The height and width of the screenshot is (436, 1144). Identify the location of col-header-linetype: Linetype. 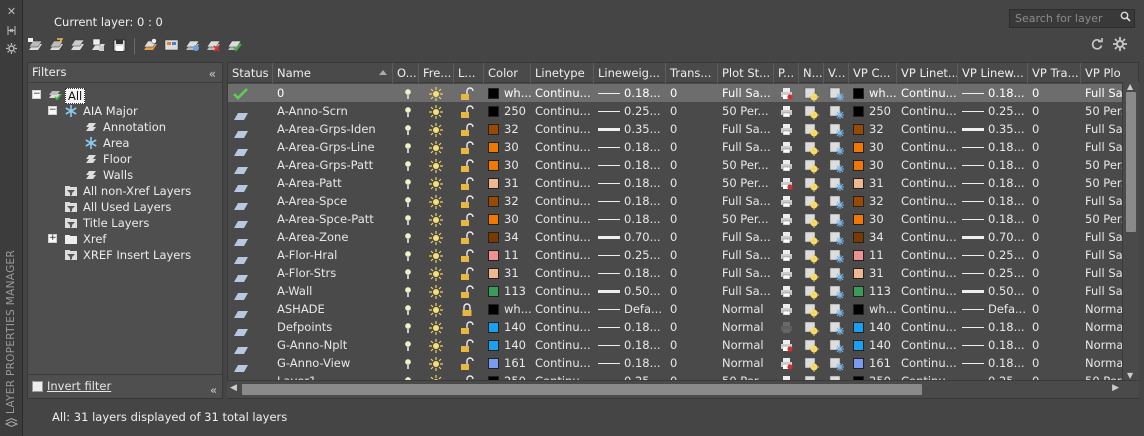
(562, 73).